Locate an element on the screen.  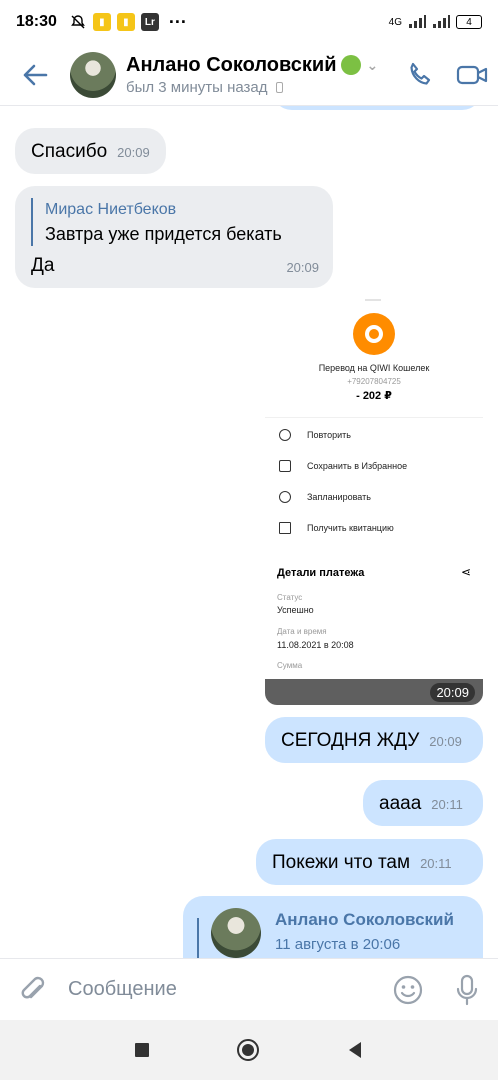
reply-text: Завтра уже придется бекать is located at coordinates (163, 234).